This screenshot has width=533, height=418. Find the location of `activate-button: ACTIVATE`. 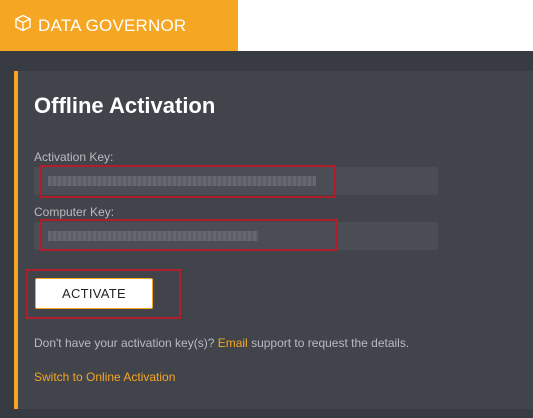

activate-button: ACTIVATE is located at coordinates (94, 293).